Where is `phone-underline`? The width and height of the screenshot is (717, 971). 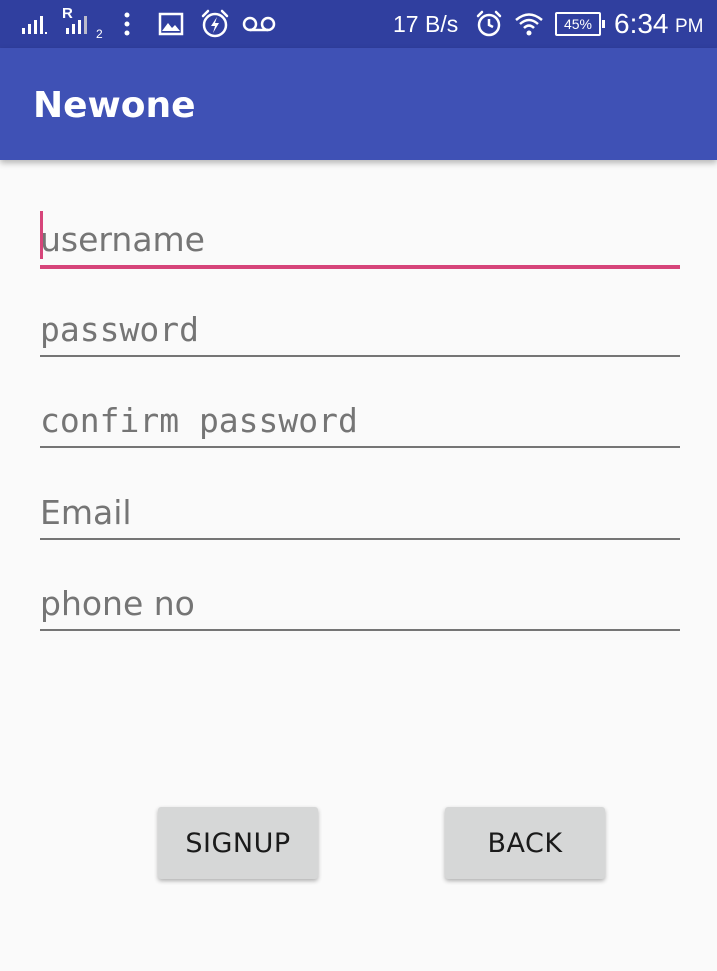 phone-underline is located at coordinates (360, 630).